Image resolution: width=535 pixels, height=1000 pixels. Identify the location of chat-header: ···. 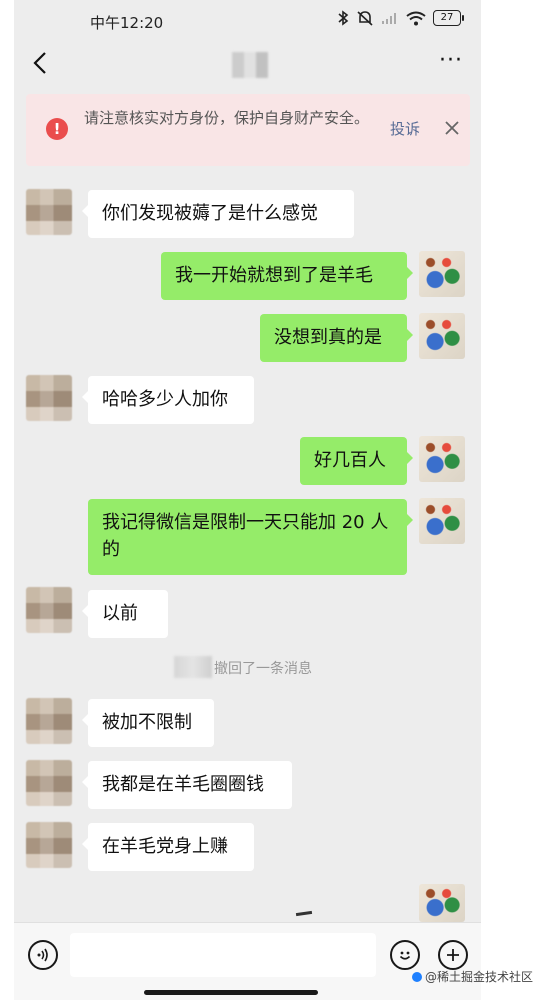
(247, 64).